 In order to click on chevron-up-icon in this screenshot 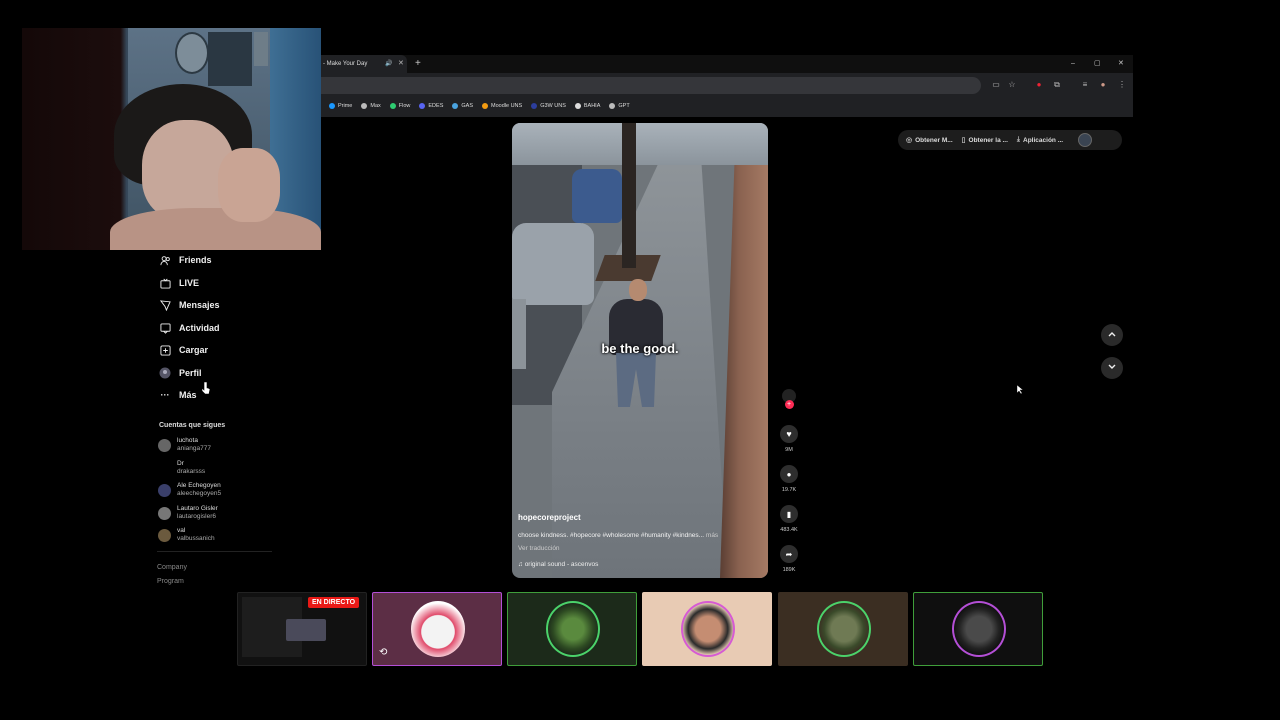, I will do `click(1112, 335)`.